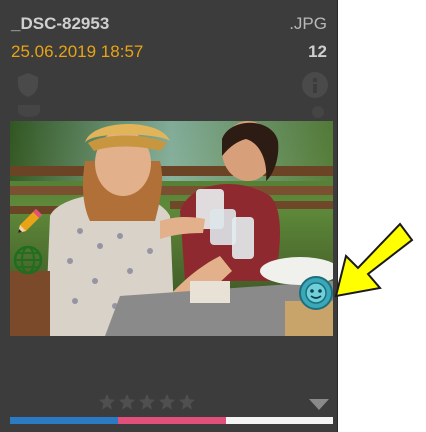 This screenshot has height=432, width=426. Describe the element at coordinates (308, 23) in the screenshot. I see `file-extension: .JPG` at that location.